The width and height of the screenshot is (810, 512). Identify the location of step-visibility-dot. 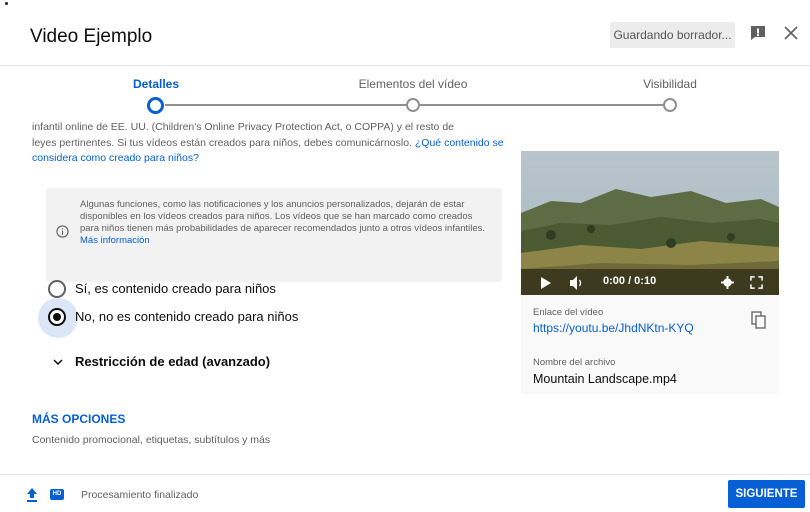
(670, 105).